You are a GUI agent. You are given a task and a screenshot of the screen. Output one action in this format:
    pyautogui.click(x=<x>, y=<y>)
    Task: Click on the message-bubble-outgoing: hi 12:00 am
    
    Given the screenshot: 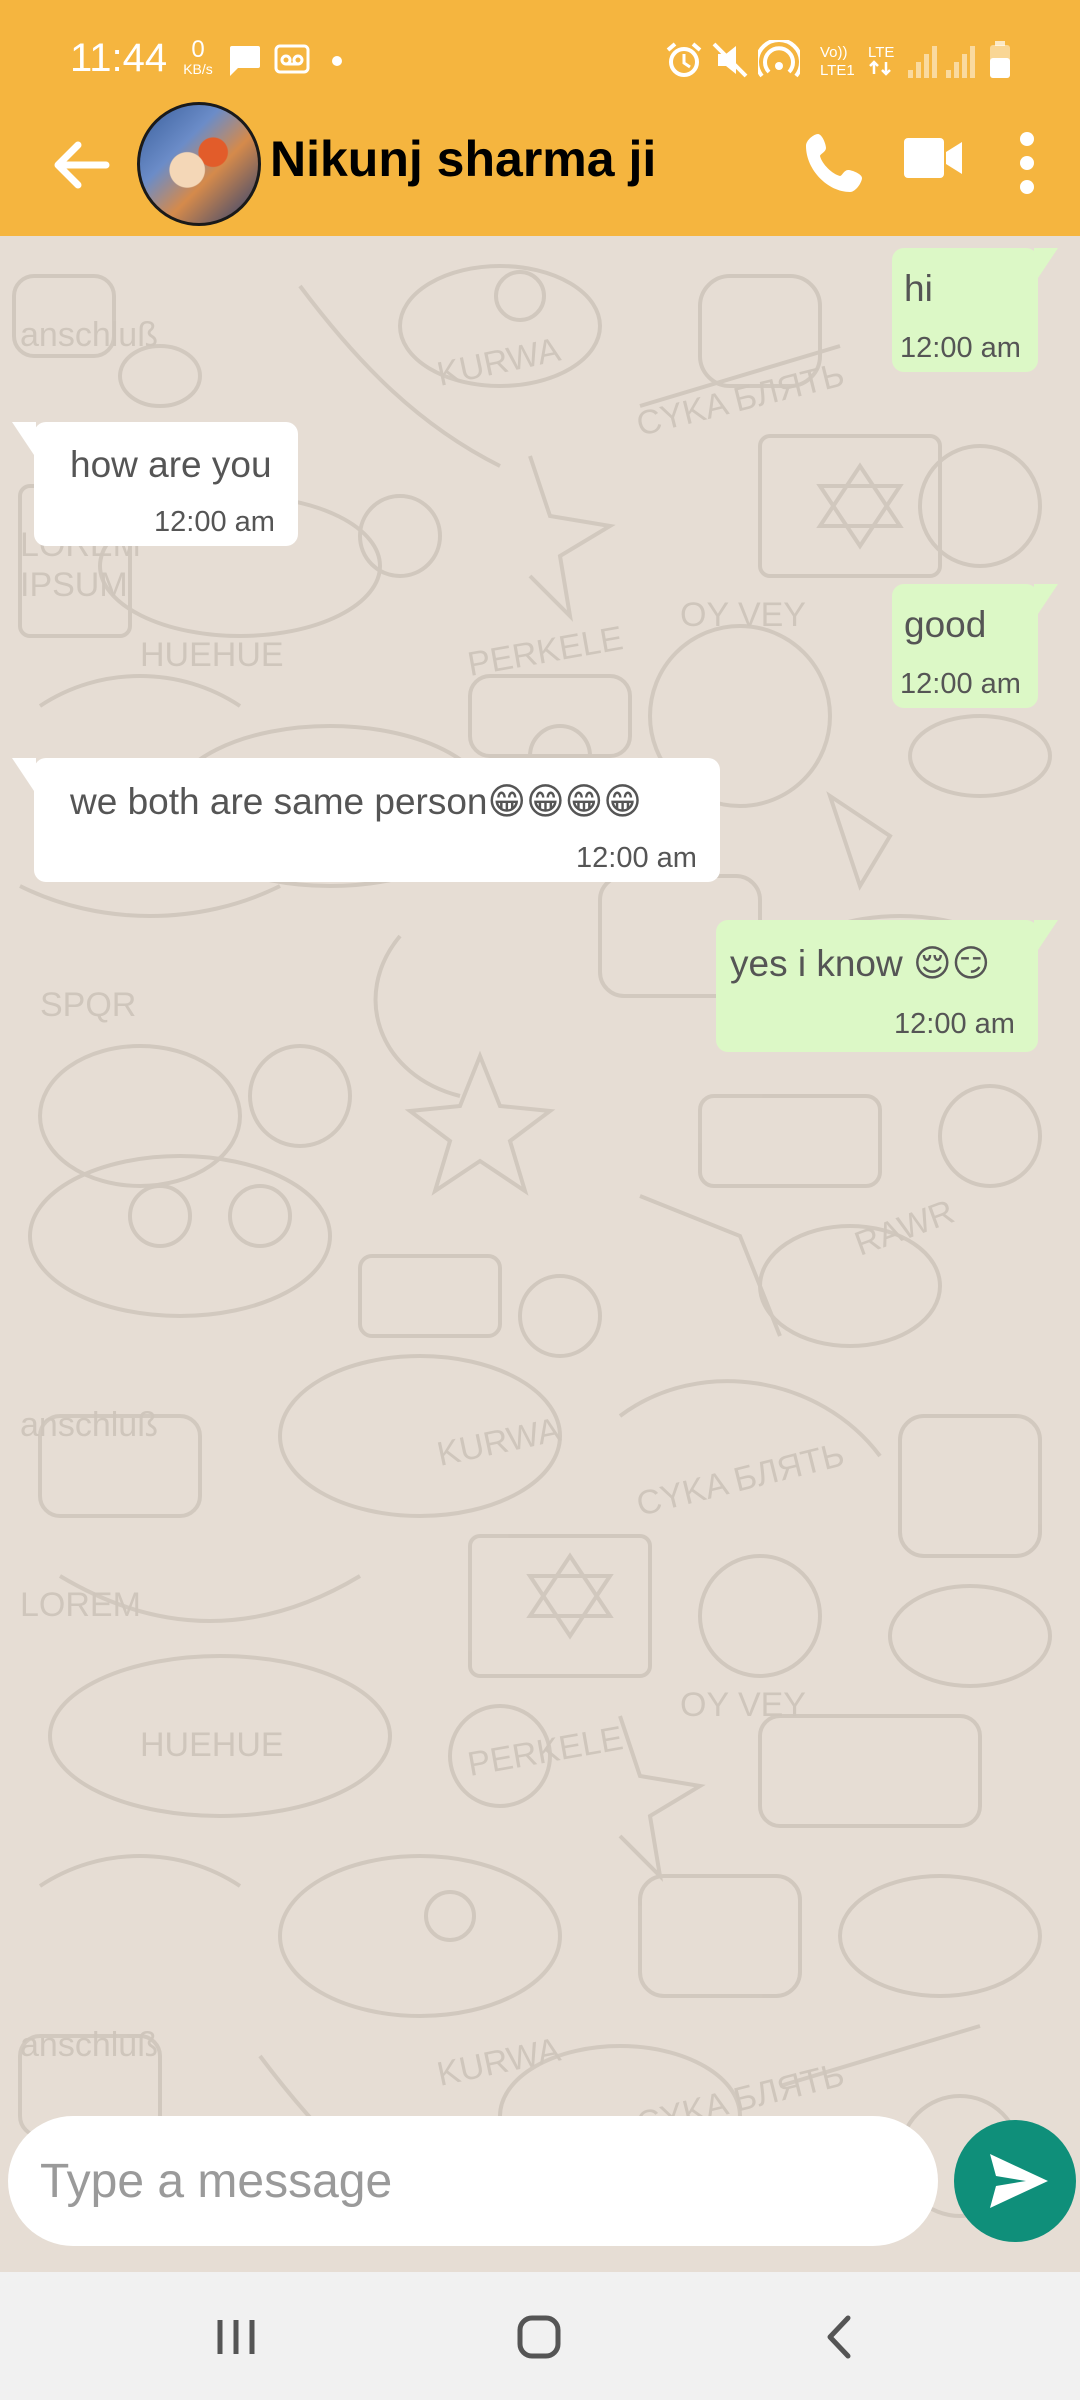 What is the action you would take?
    pyautogui.click(x=965, y=310)
    